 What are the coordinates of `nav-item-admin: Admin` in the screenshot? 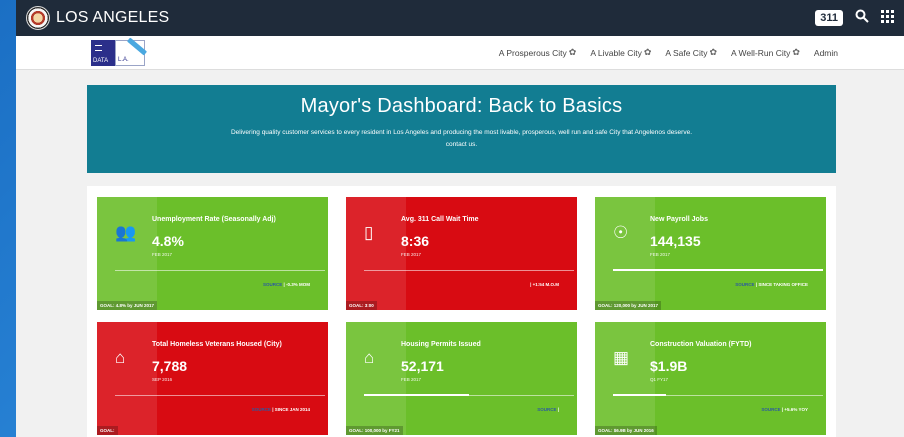 It's located at (826, 52).